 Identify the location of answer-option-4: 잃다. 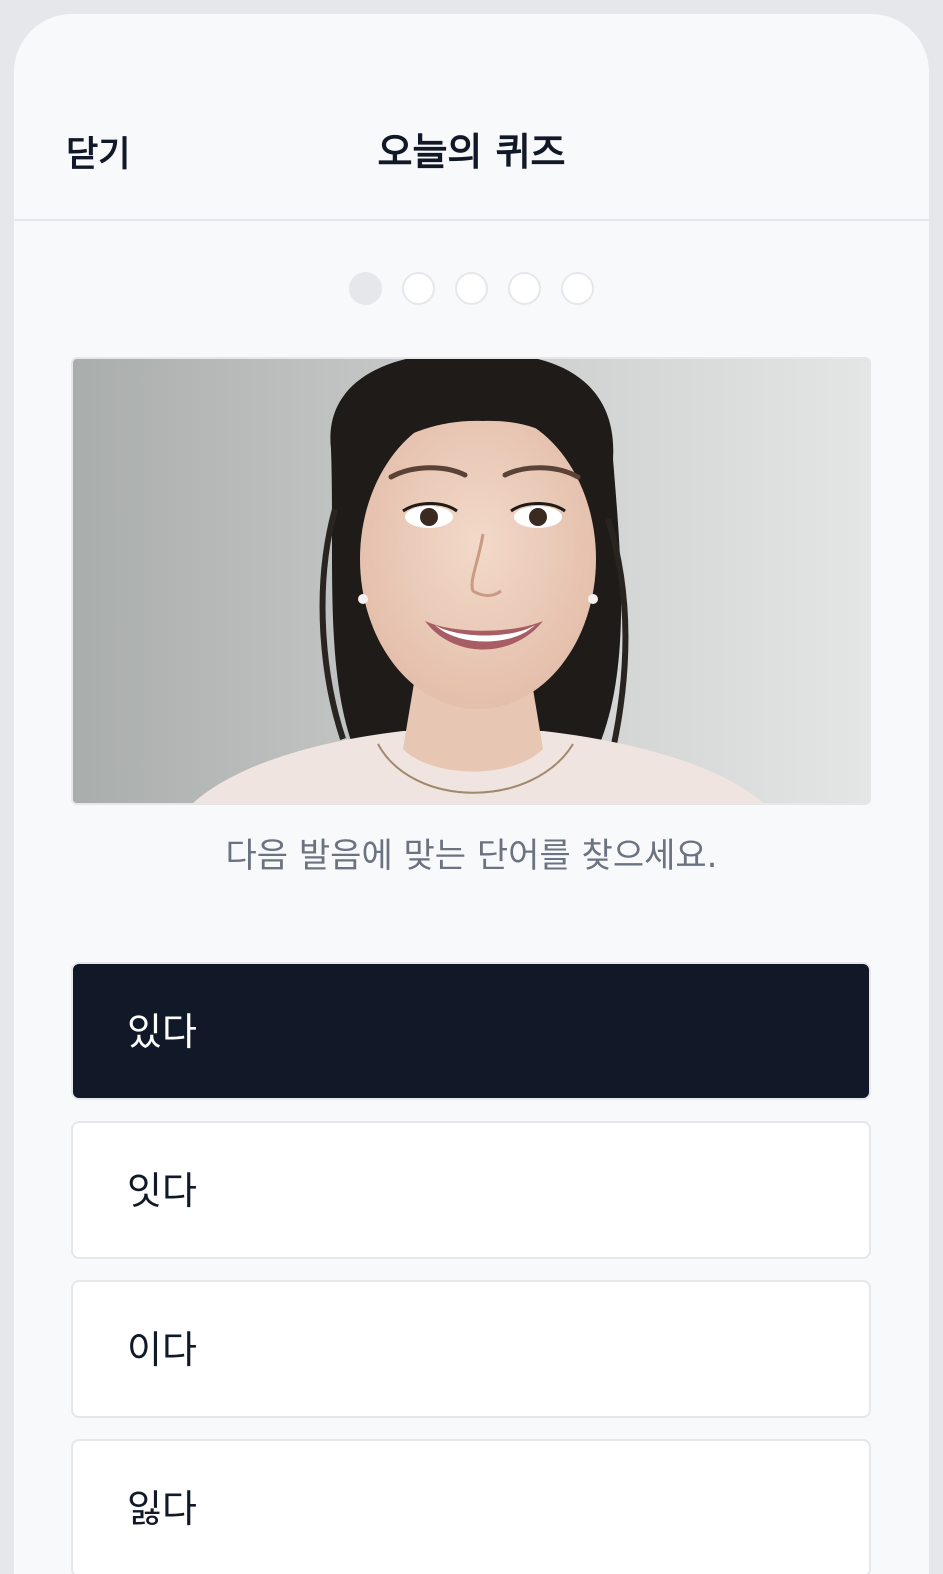
(471, 1506).